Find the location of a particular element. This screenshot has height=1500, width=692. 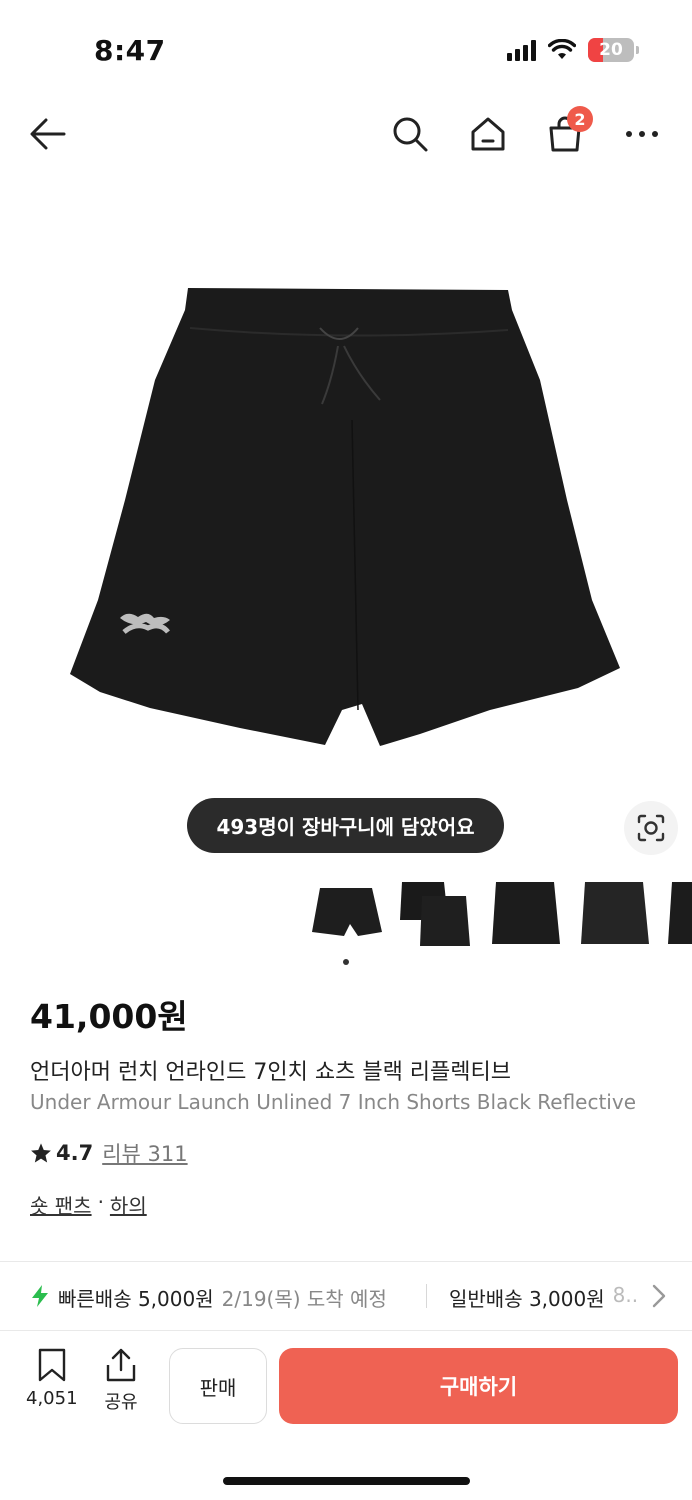

save-button: 4,051 is located at coordinates (52, 1378).